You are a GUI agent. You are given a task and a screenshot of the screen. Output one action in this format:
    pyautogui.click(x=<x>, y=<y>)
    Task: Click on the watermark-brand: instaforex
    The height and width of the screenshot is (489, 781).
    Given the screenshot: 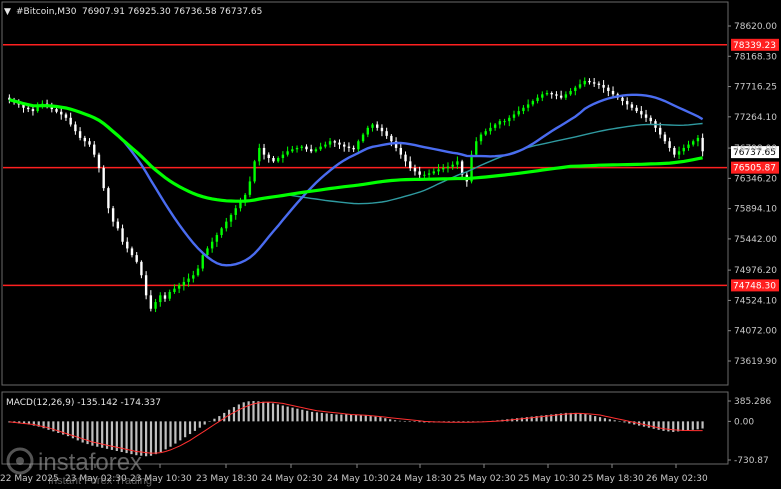 What is the action you would take?
    pyautogui.click(x=90, y=462)
    